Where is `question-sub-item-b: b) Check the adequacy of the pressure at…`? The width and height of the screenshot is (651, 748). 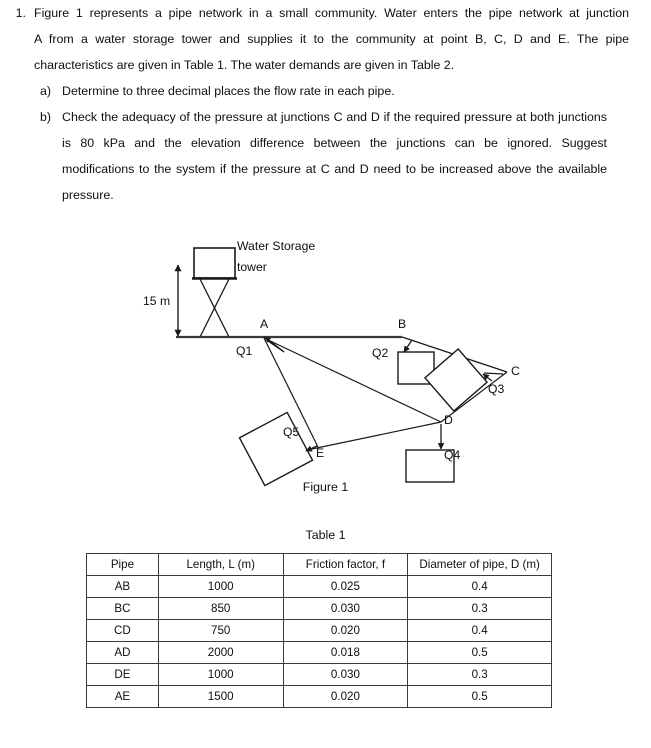 question-sub-item-b: b) Check the adequacy of the pressure at… is located at coordinates (325, 156).